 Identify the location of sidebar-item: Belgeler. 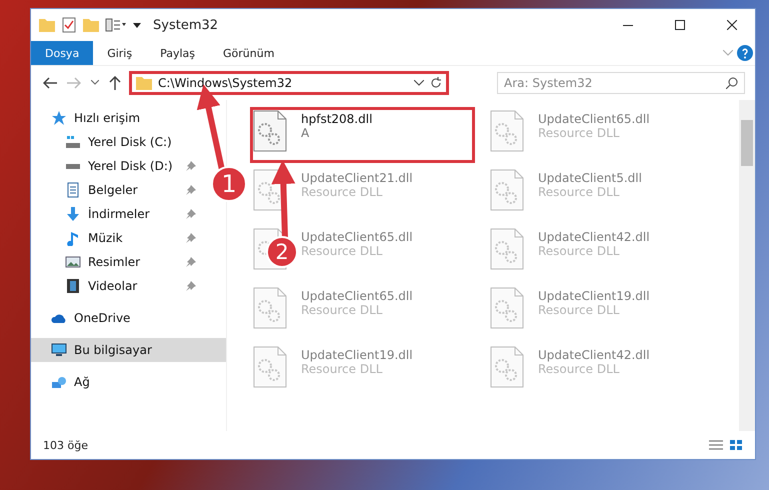
(117, 190).